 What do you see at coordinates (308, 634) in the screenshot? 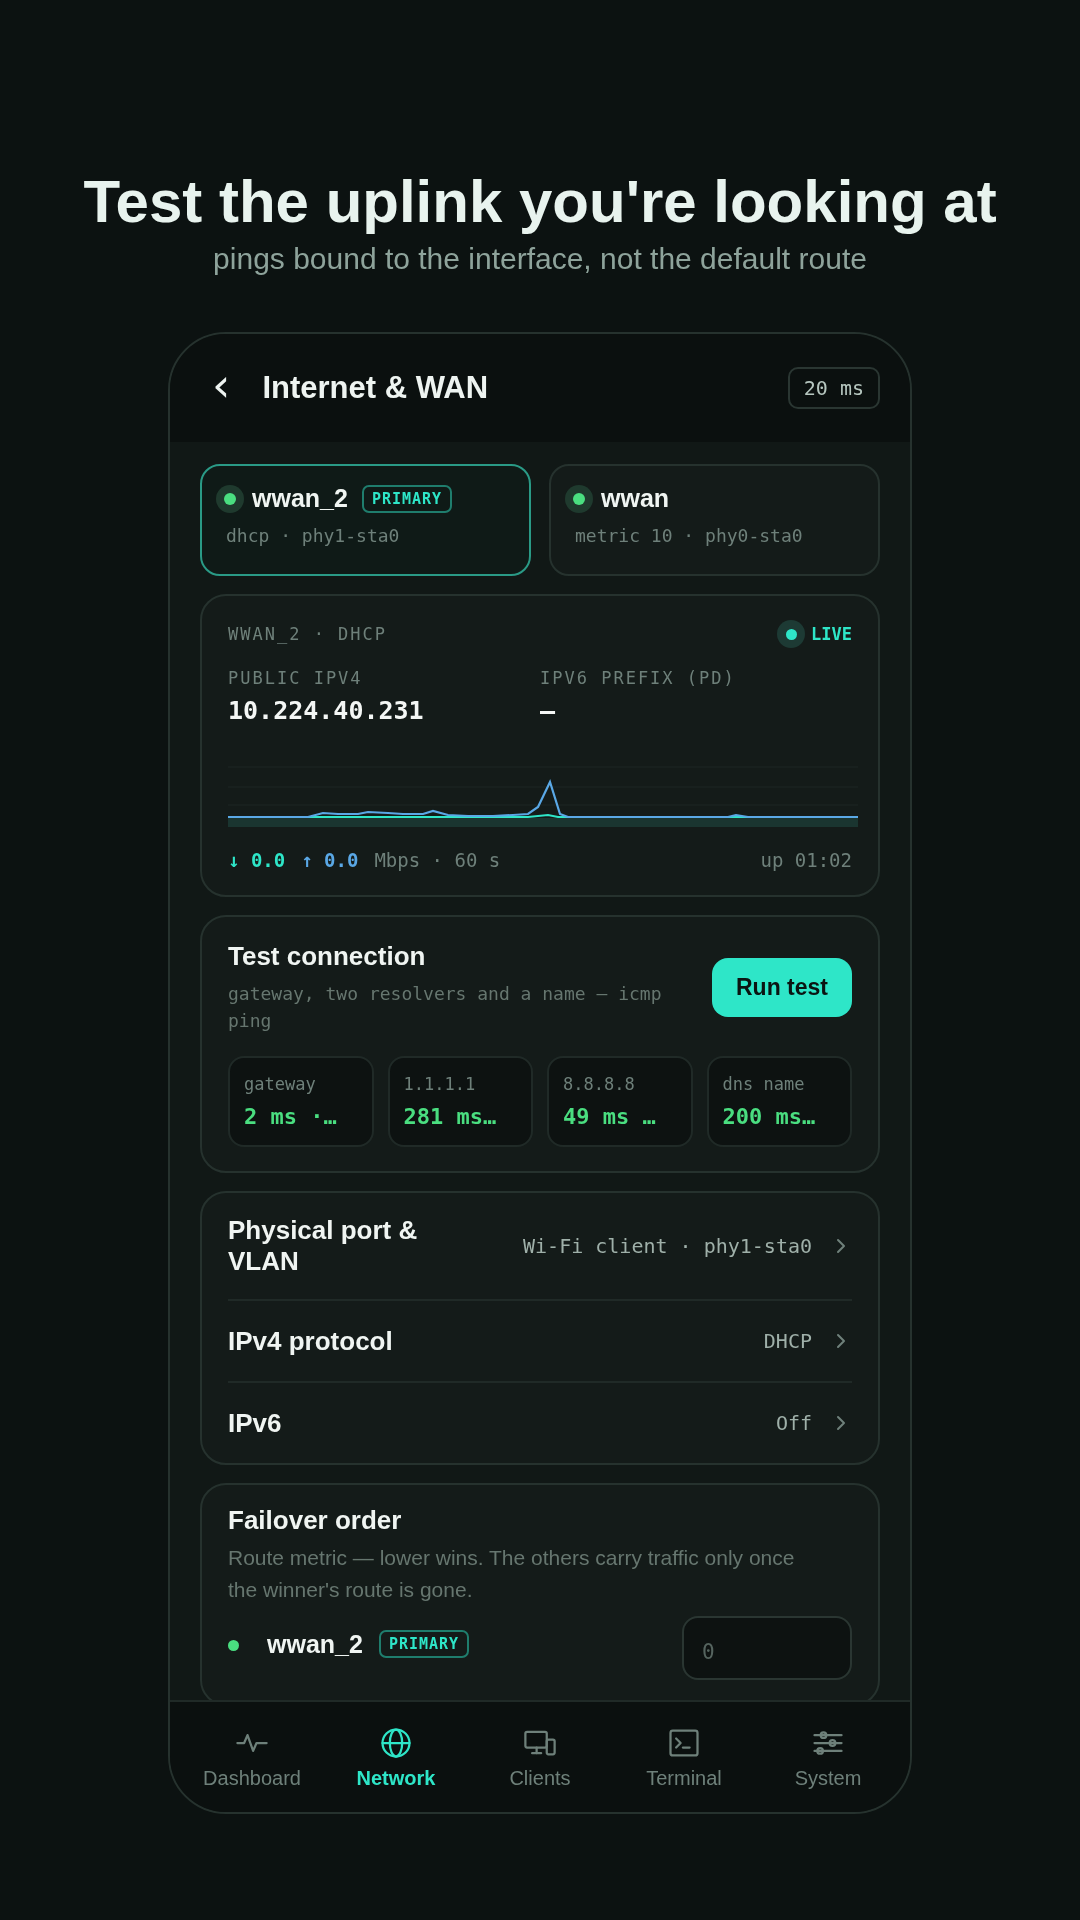
I see `interface-caption: WWAN_2 · DHCP` at bounding box center [308, 634].